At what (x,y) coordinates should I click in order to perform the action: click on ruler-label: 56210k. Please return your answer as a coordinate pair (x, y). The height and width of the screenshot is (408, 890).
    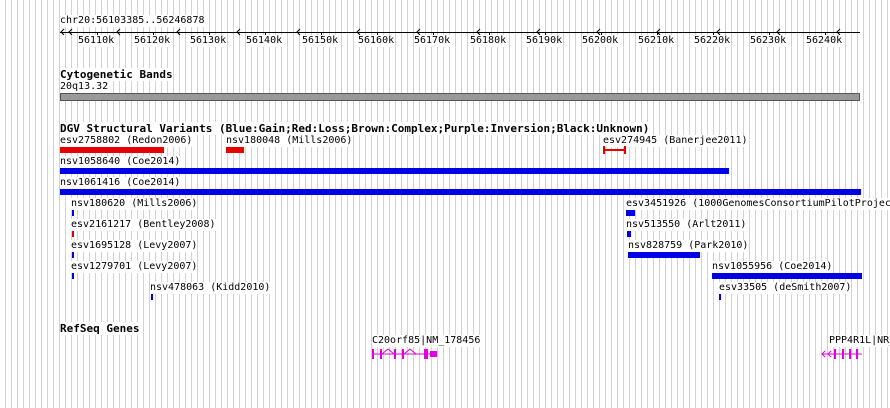
    Looking at the image, I should click on (656, 41).